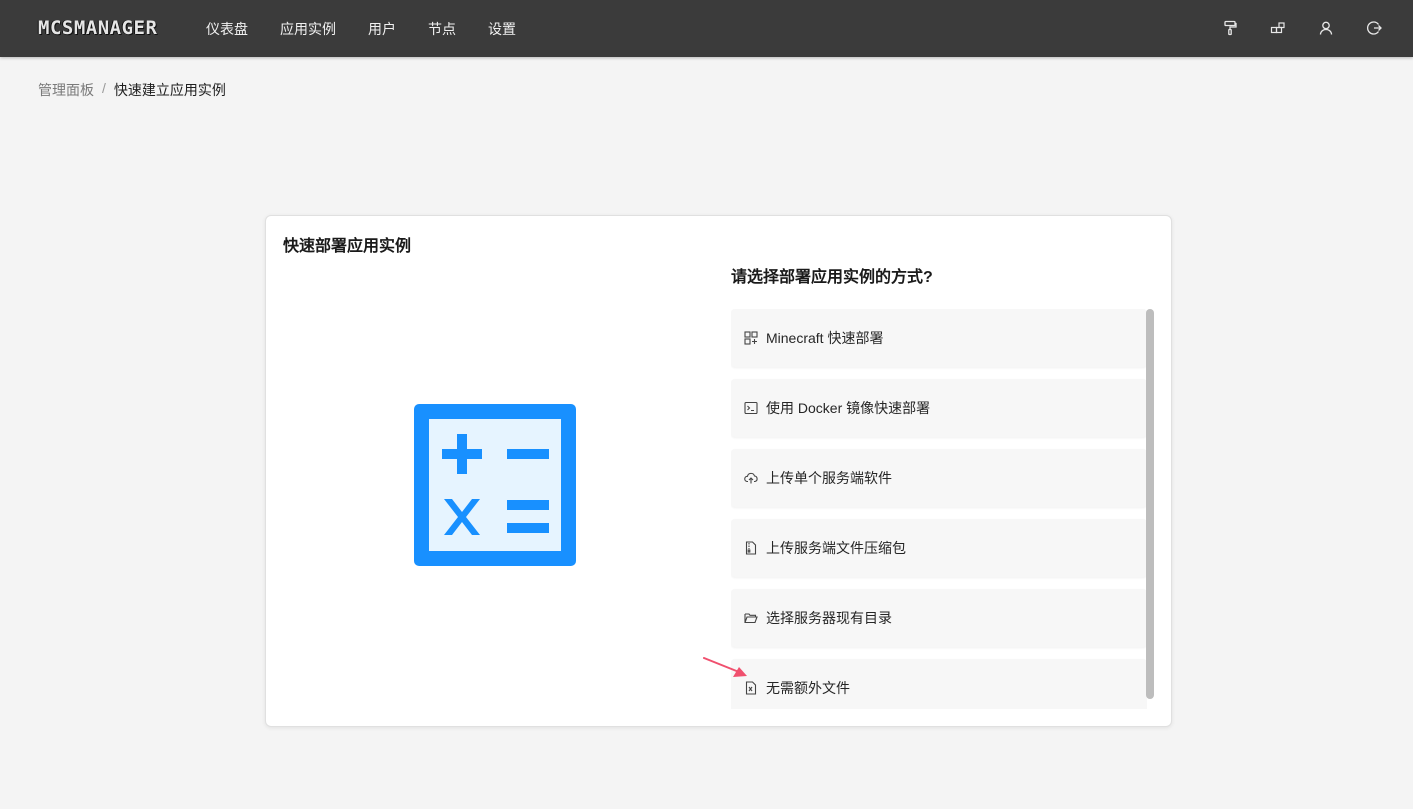 The image size is (1413, 809). Describe the element at coordinates (848, 408) in the screenshot. I see `option-label: 使用 Docker 镜像快速部署` at that location.